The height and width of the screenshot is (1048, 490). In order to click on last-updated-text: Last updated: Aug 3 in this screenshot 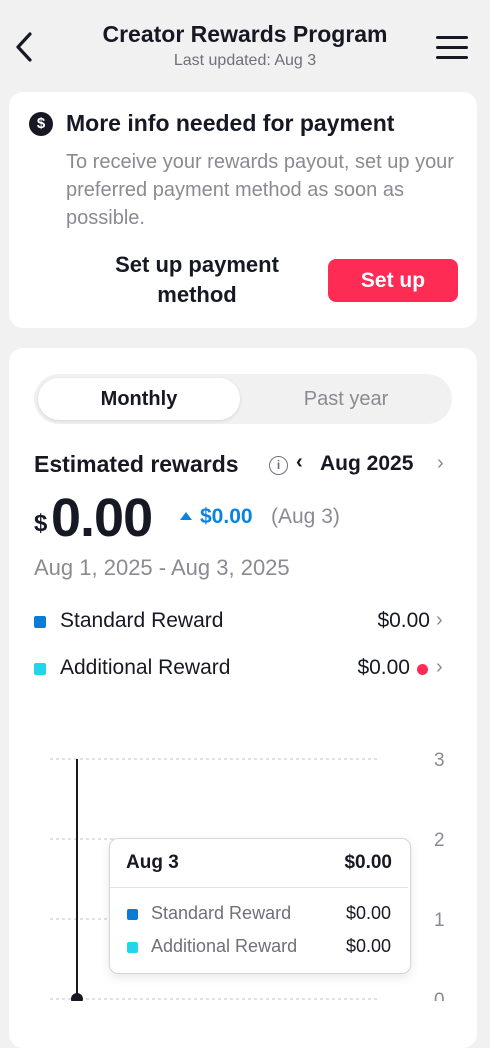, I will do `click(245, 60)`.